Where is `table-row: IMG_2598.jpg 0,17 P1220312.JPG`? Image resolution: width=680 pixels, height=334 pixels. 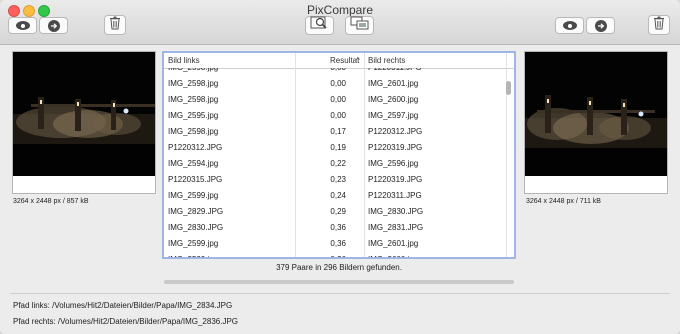 table-row: IMG_2598.jpg 0,17 P1220312.JPG is located at coordinates (335, 132).